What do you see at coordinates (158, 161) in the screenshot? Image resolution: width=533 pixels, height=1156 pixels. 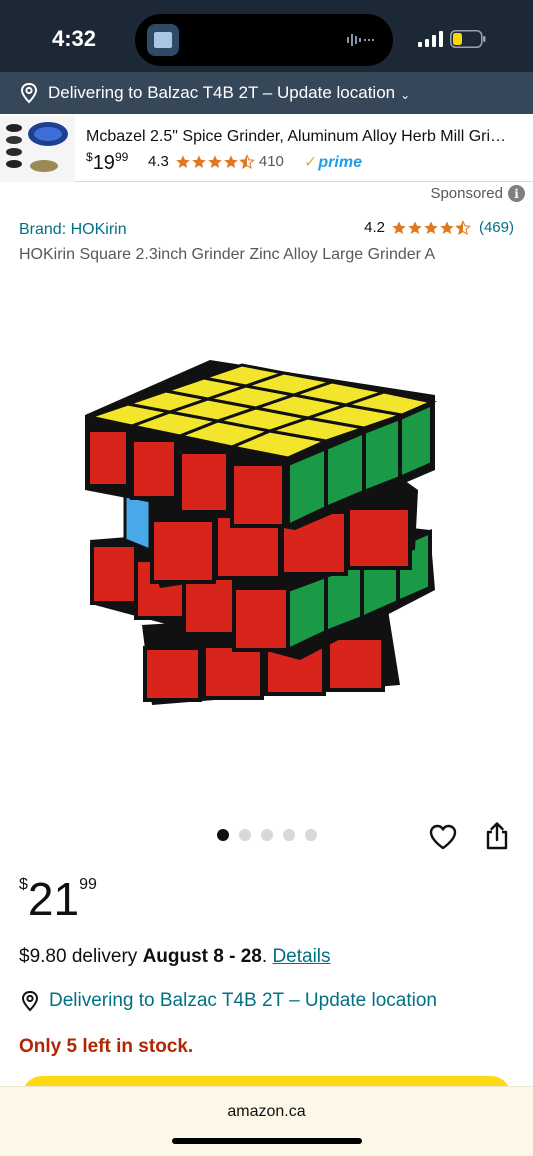 I see `rating-value: 4.3` at bounding box center [158, 161].